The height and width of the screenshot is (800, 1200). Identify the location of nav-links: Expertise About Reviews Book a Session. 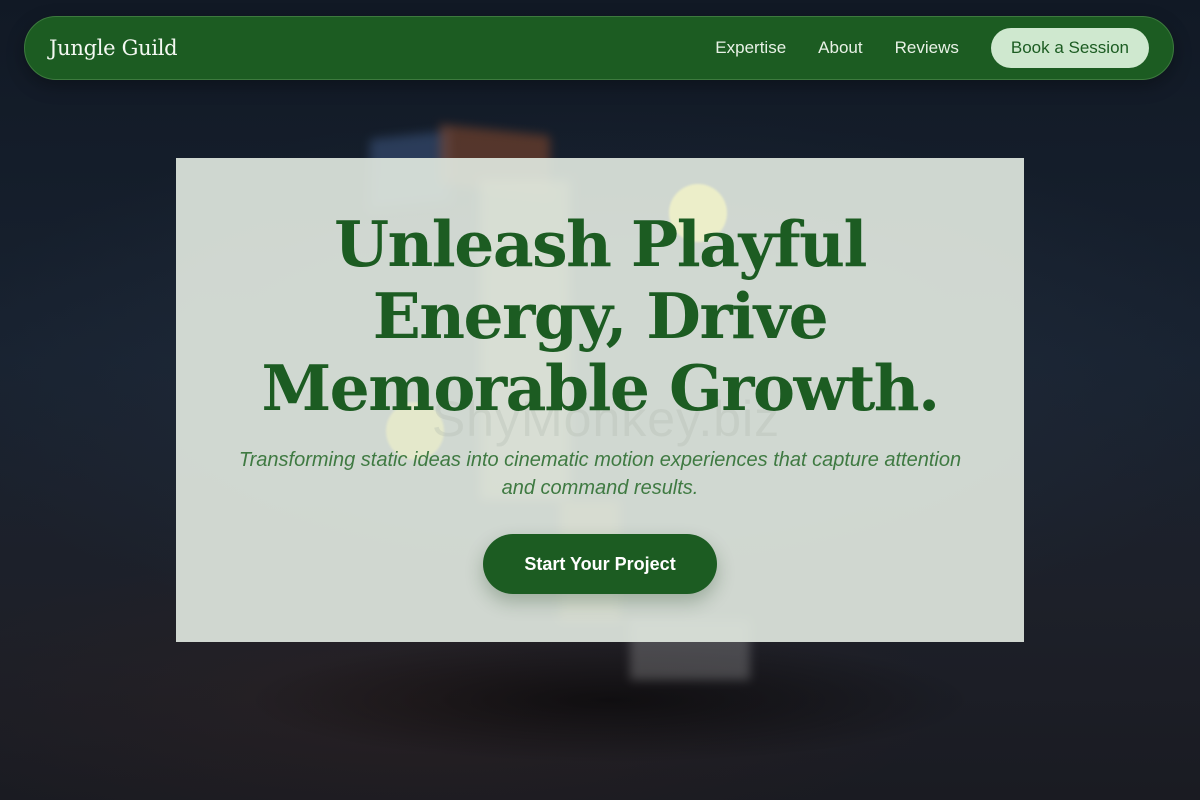
(932, 48).